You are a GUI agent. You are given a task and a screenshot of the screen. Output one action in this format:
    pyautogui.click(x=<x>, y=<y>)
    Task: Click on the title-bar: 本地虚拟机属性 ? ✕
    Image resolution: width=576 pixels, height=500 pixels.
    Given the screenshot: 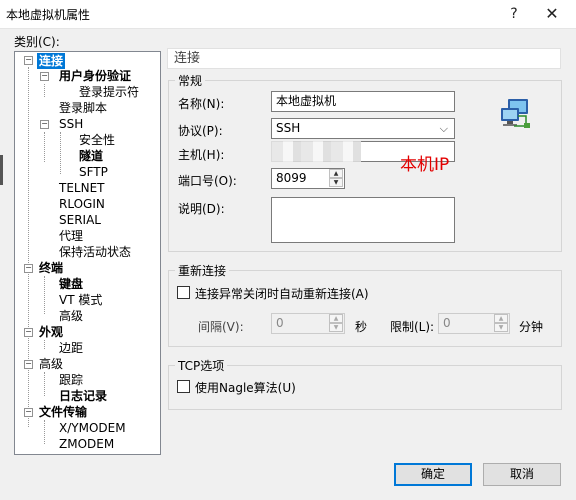 What is the action you would take?
    pyautogui.click(x=288, y=14)
    